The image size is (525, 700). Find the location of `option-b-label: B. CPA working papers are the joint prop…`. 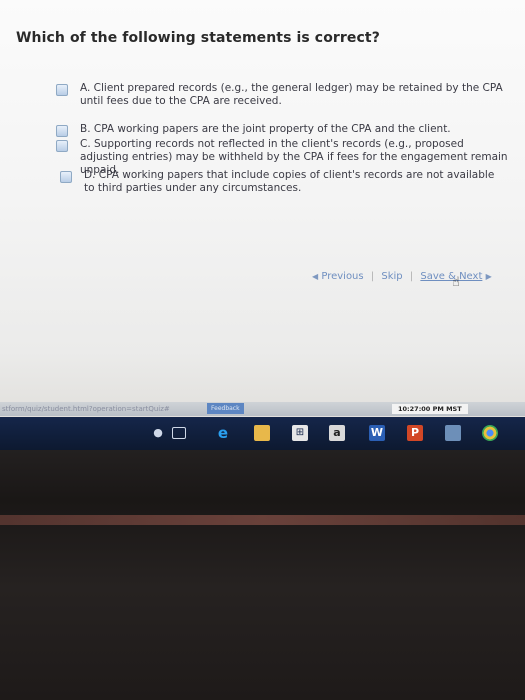

option-b-label: B. CPA working papers are the joint prop… is located at coordinates (265, 129).